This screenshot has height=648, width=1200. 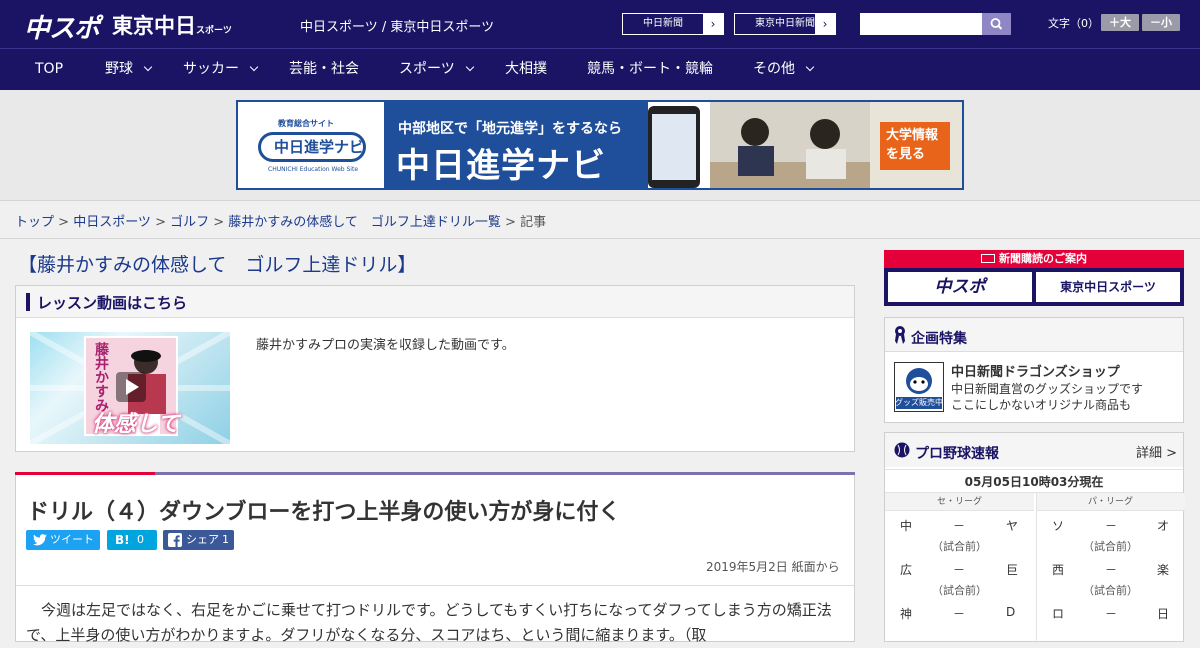 I want to click on chuspo-logo: 中スポ, so click(x=62, y=26).